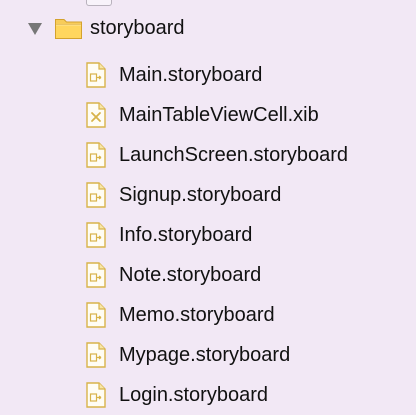  What do you see at coordinates (68, 28) in the screenshot?
I see `folder-icon` at bounding box center [68, 28].